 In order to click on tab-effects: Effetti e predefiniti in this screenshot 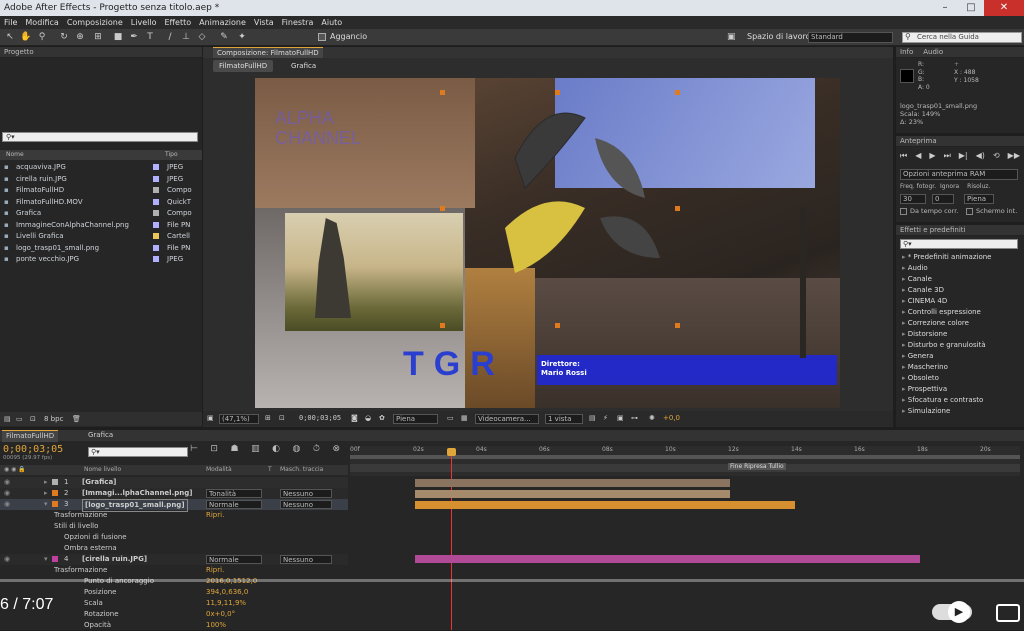, I will do `click(960, 230)`.